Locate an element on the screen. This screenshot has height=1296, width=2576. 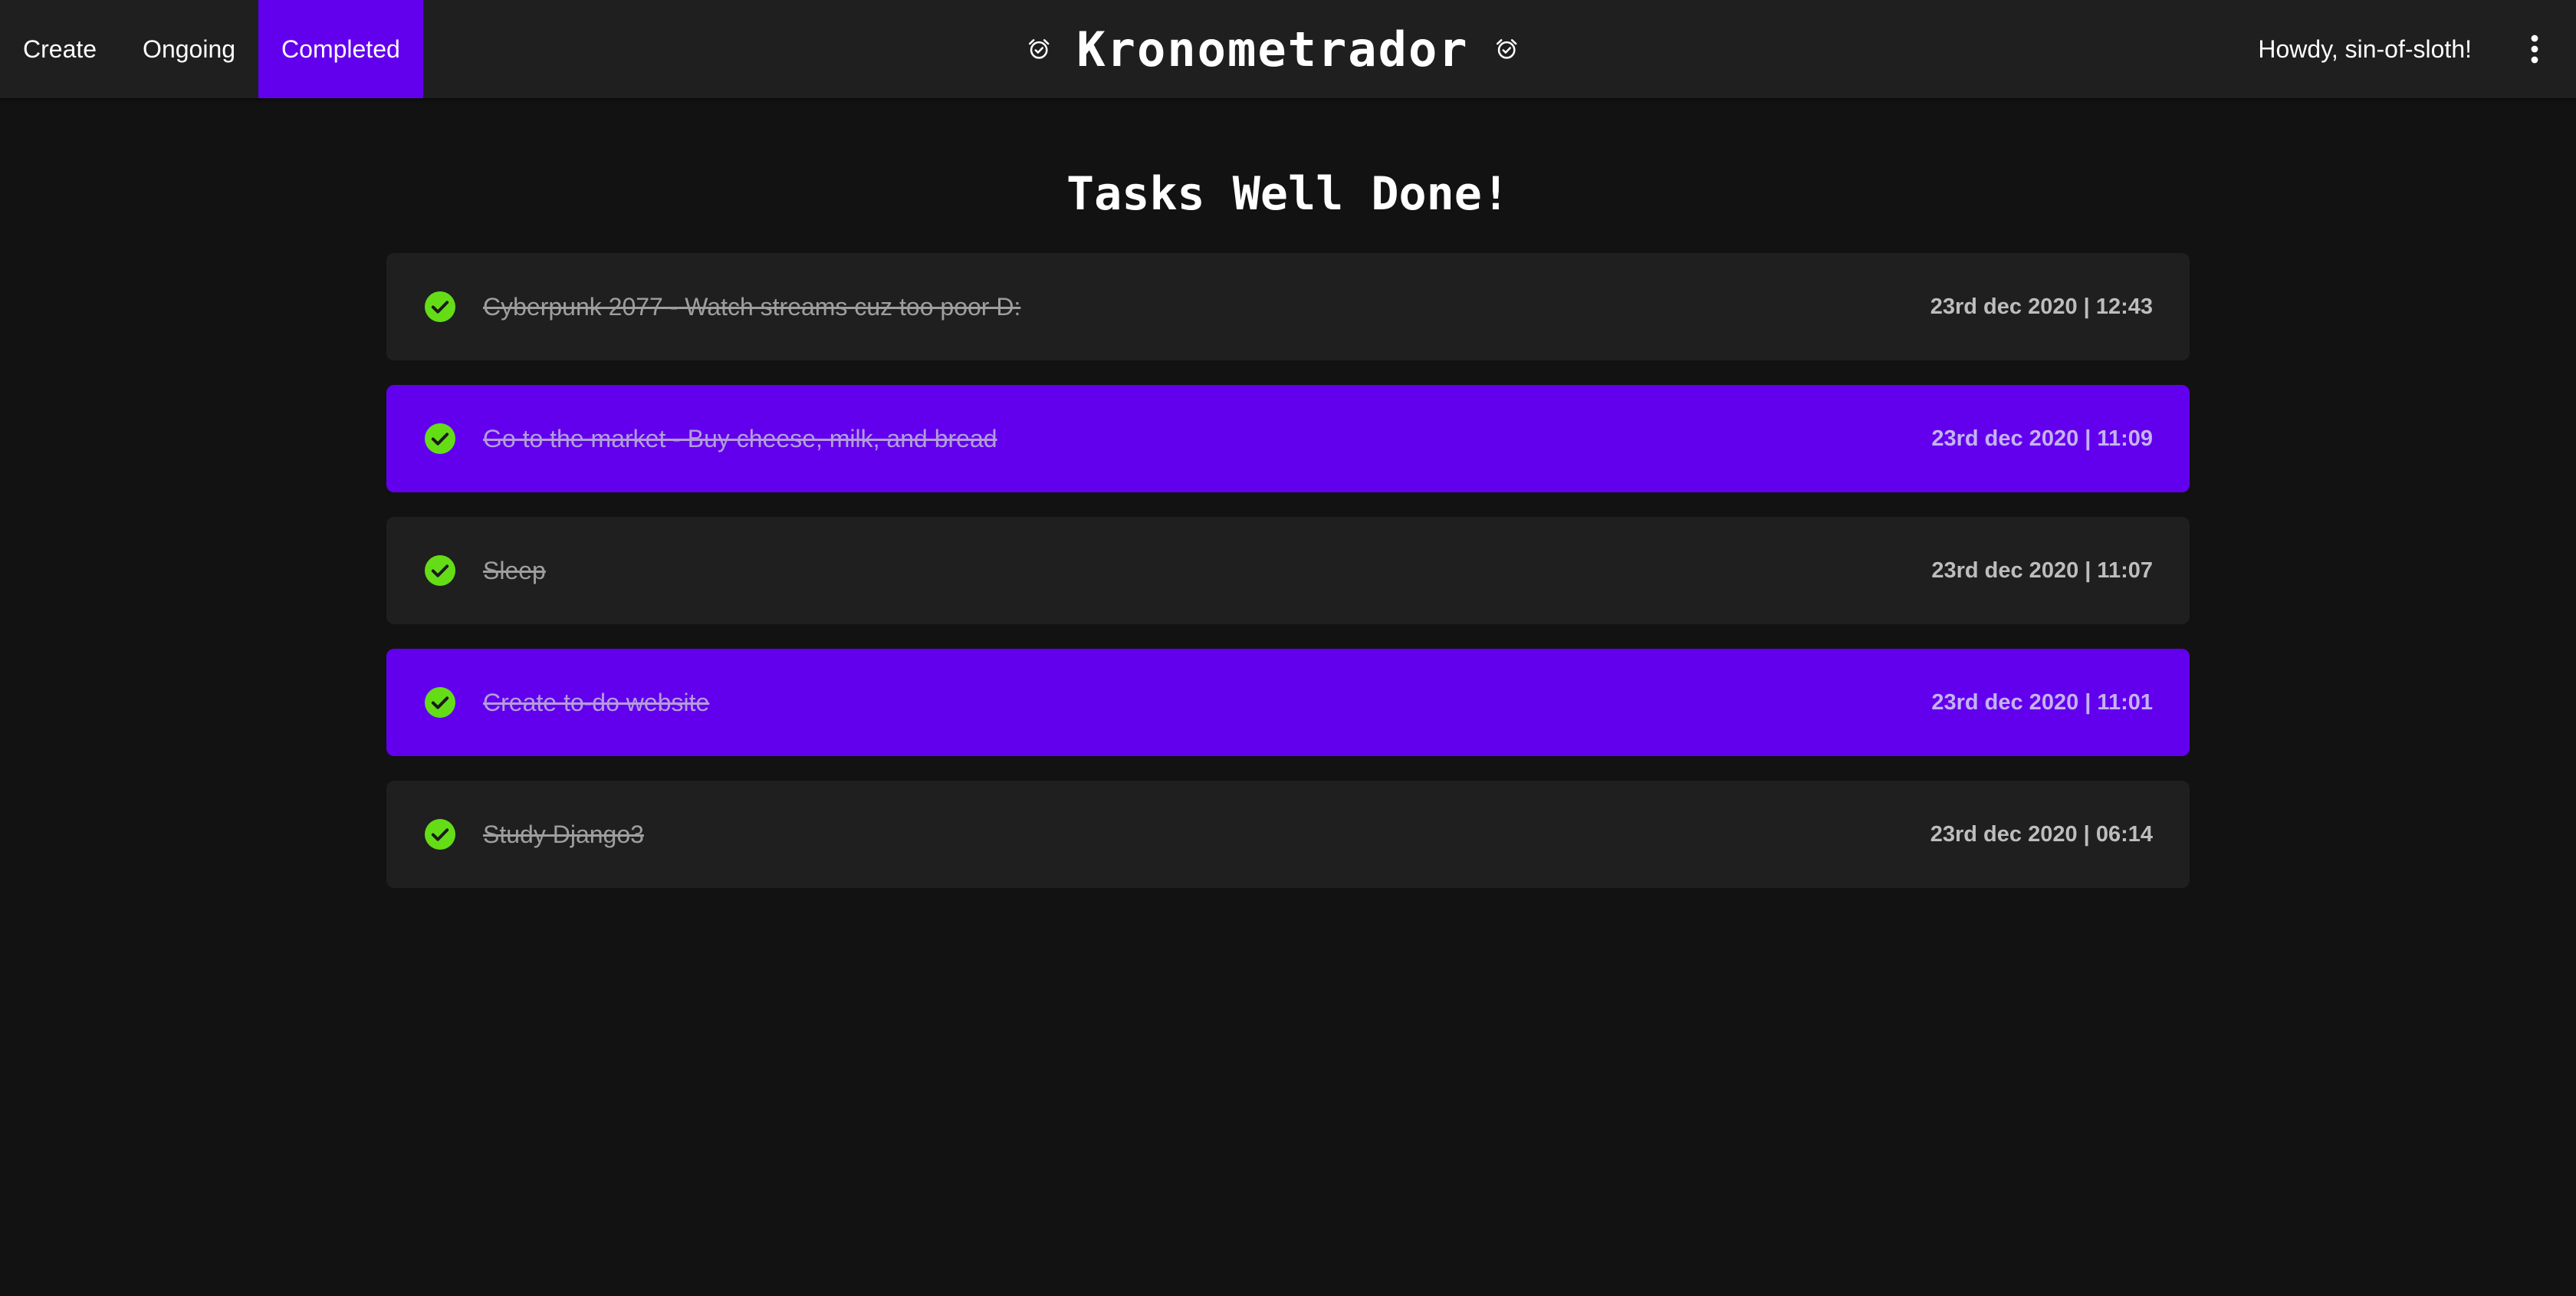
task-date: 23rd dec 2020 | 11:01 is located at coordinates (2042, 702).